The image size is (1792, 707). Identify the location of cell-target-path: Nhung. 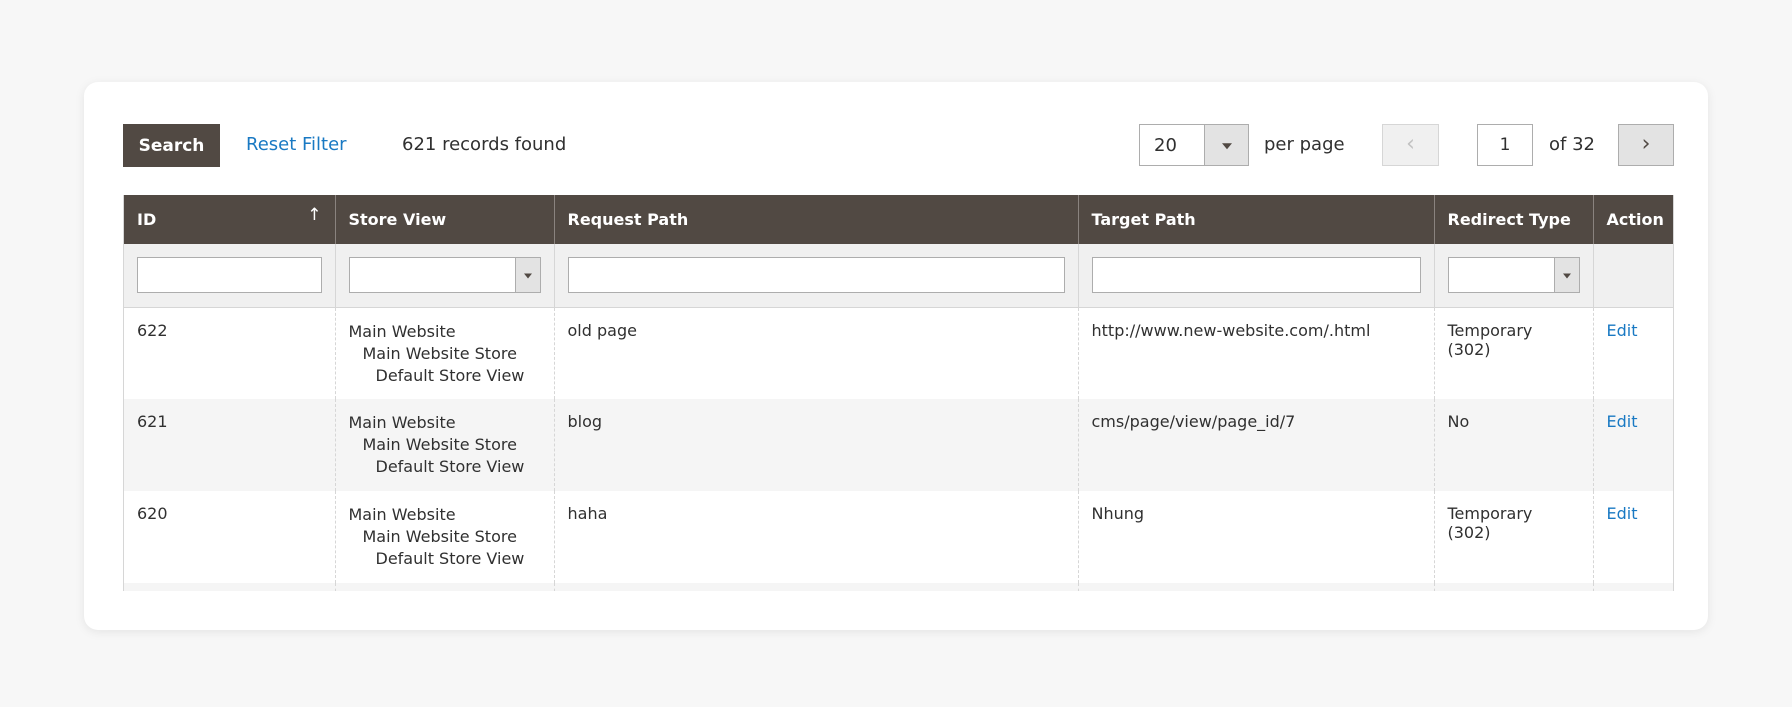
(1255, 537).